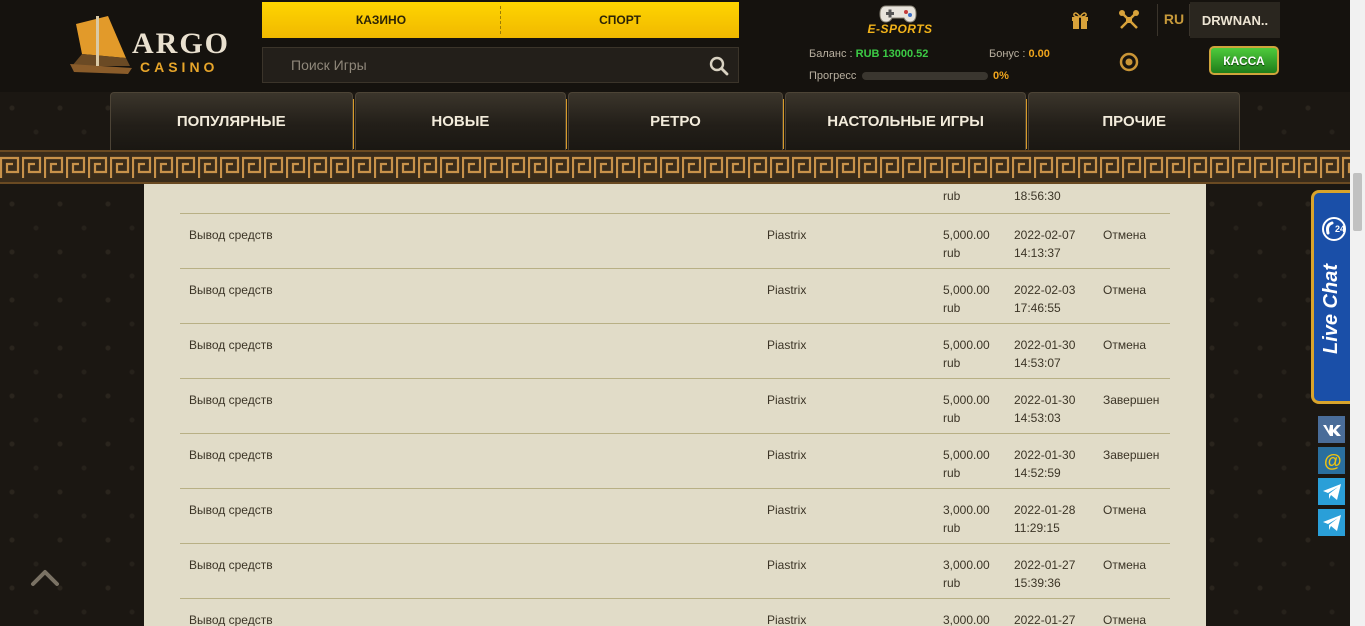 Image resolution: width=1365 pixels, height=626 pixels. I want to click on language-selector: RU, so click(1174, 19).